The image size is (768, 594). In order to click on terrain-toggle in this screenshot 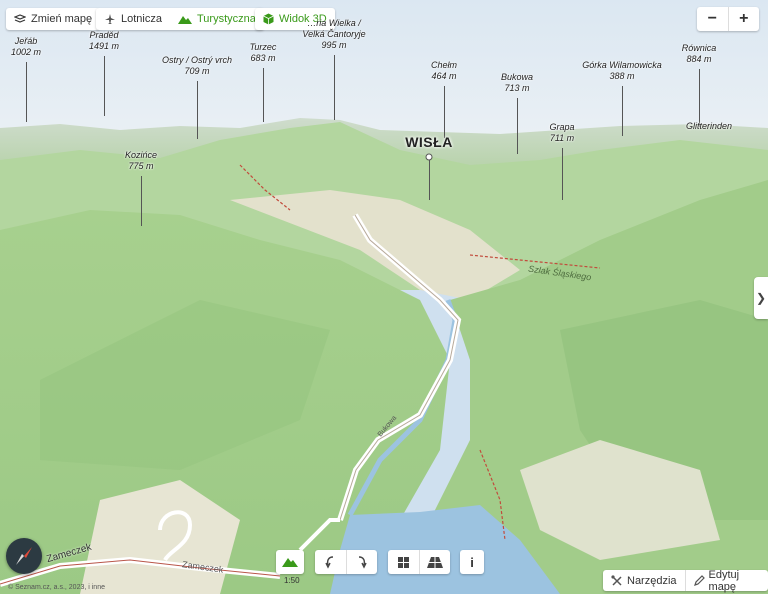, I will do `click(290, 562)`.